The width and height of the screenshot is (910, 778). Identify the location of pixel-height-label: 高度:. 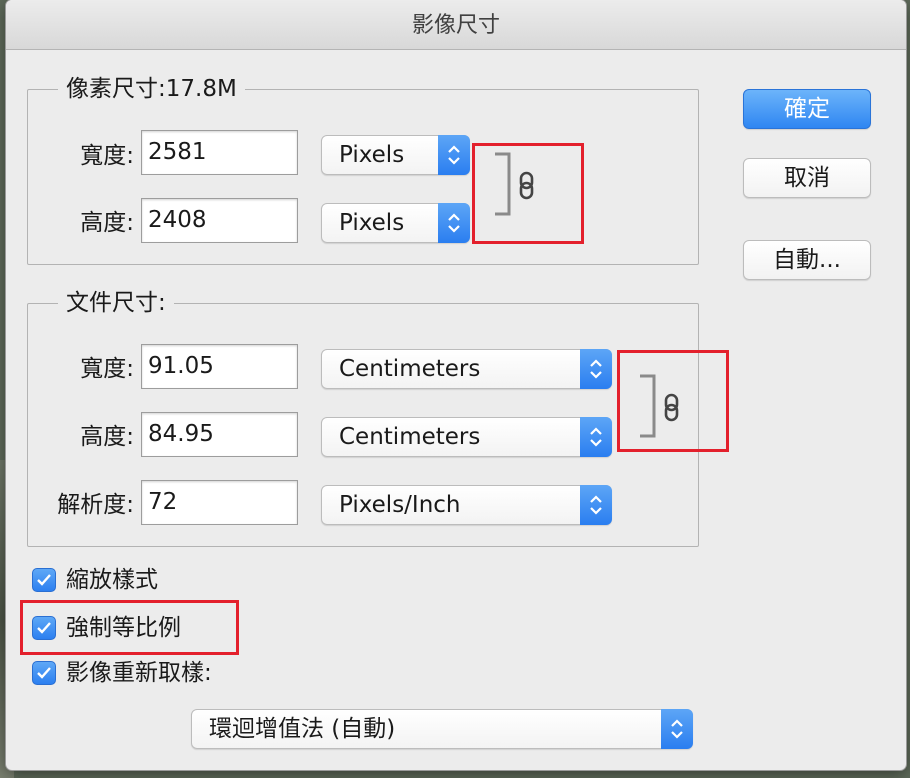
(107, 223).